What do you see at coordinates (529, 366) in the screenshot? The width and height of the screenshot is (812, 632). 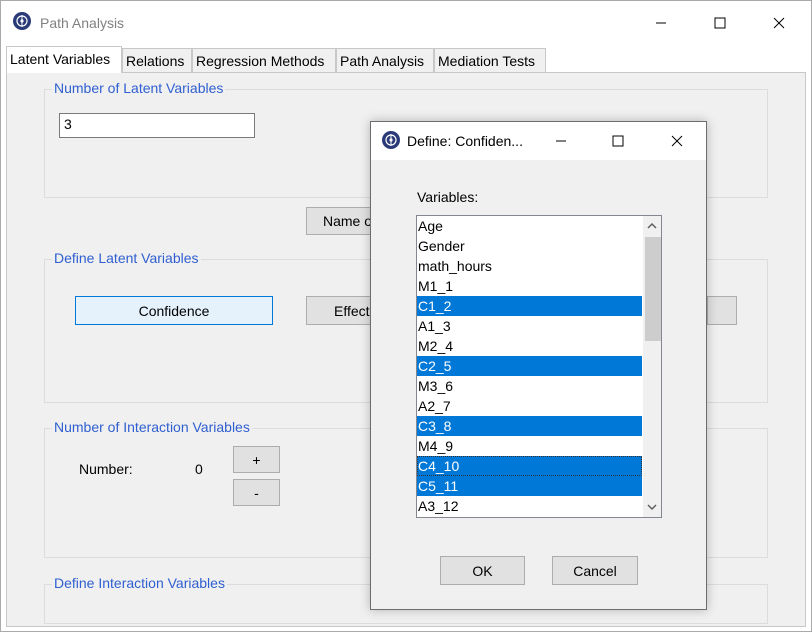 I see `list-item: C2_5` at bounding box center [529, 366].